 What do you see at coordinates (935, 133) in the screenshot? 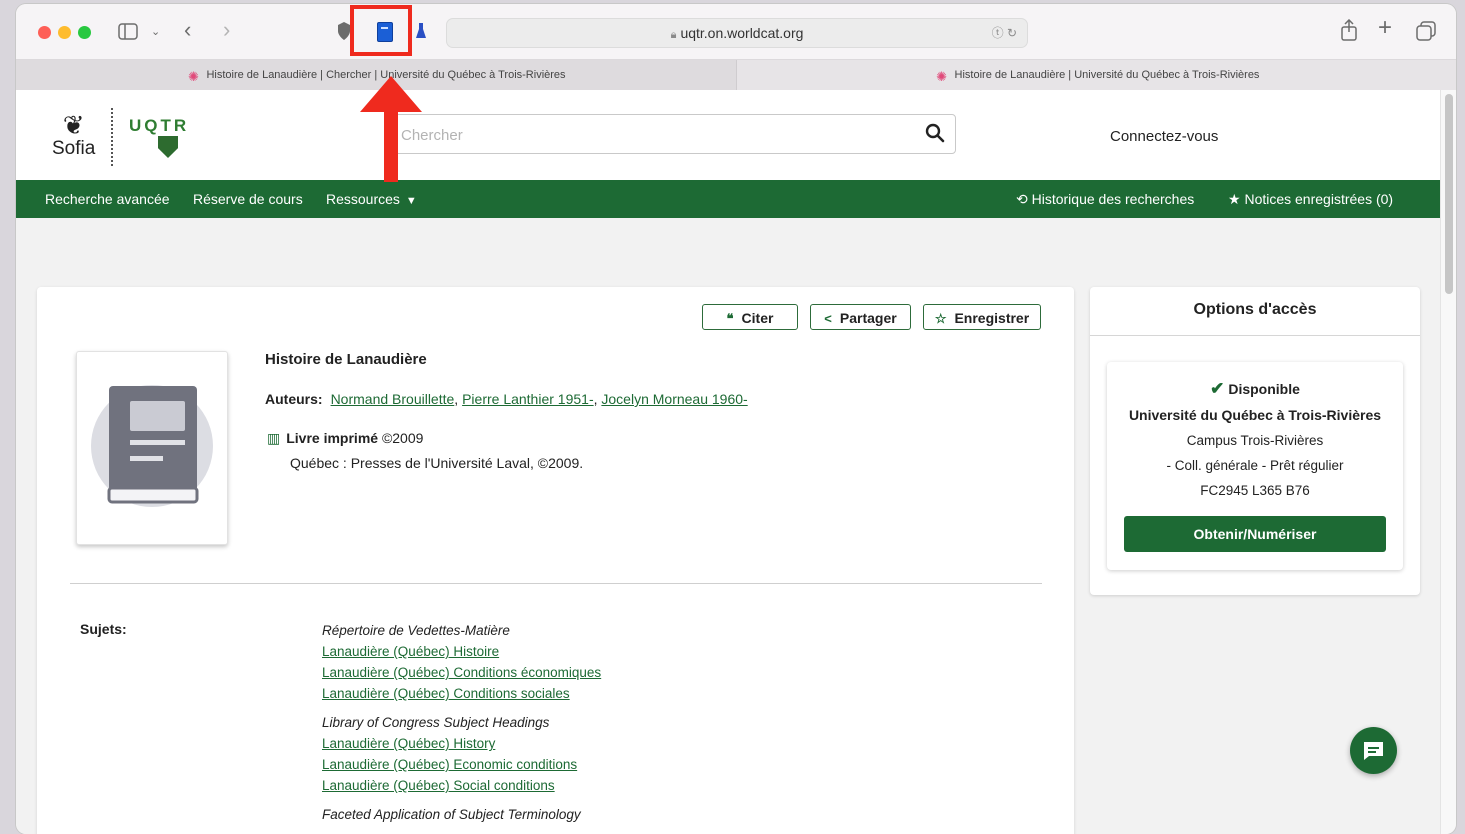
I see `search-icon` at bounding box center [935, 133].